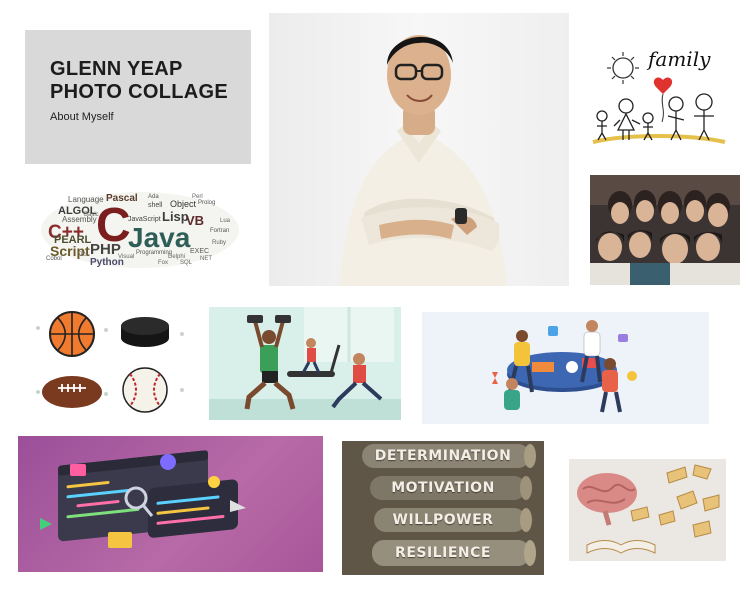 The image size is (750, 600). Describe the element at coordinates (73, 240) in the screenshot. I see `word-cloud-word: PEARL` at that location.